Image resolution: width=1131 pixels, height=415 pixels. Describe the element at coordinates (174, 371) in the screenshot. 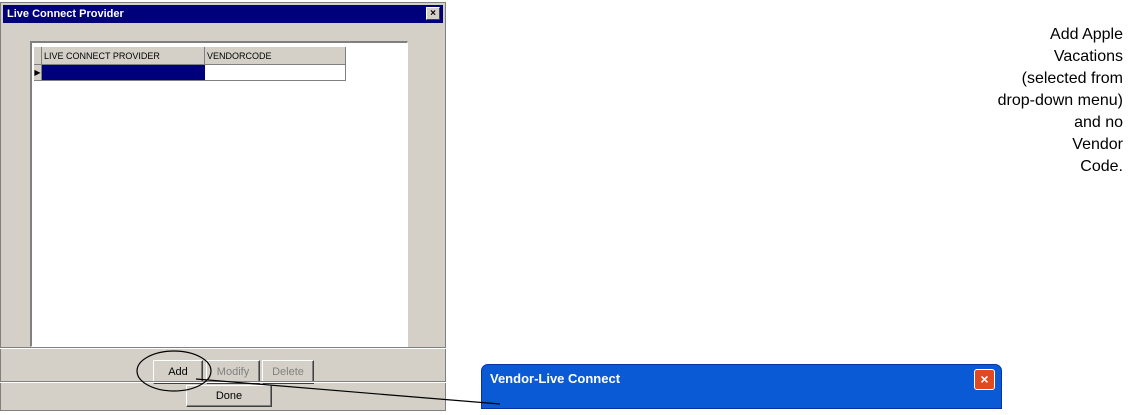

I see `highlight-circle` at that location.